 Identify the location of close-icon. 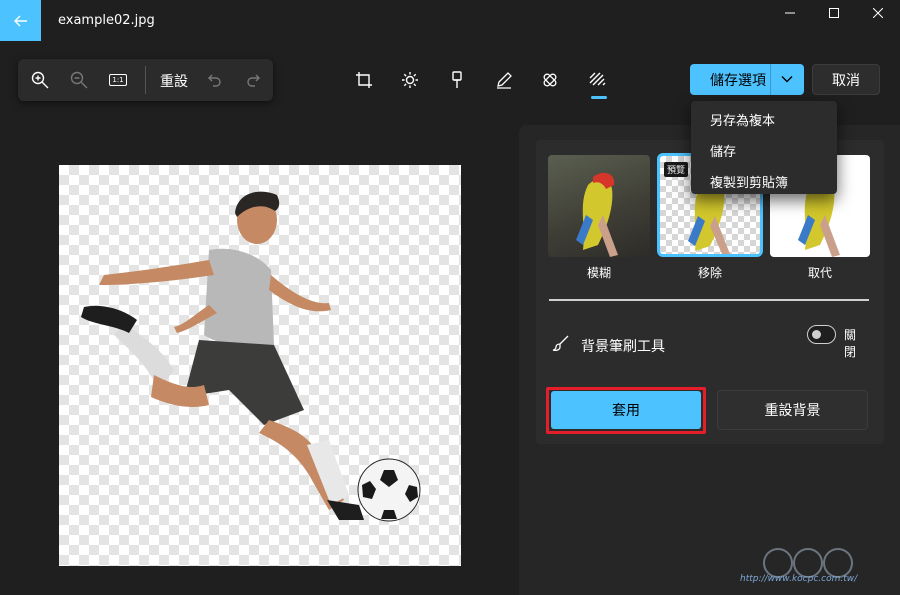
(878, 13).